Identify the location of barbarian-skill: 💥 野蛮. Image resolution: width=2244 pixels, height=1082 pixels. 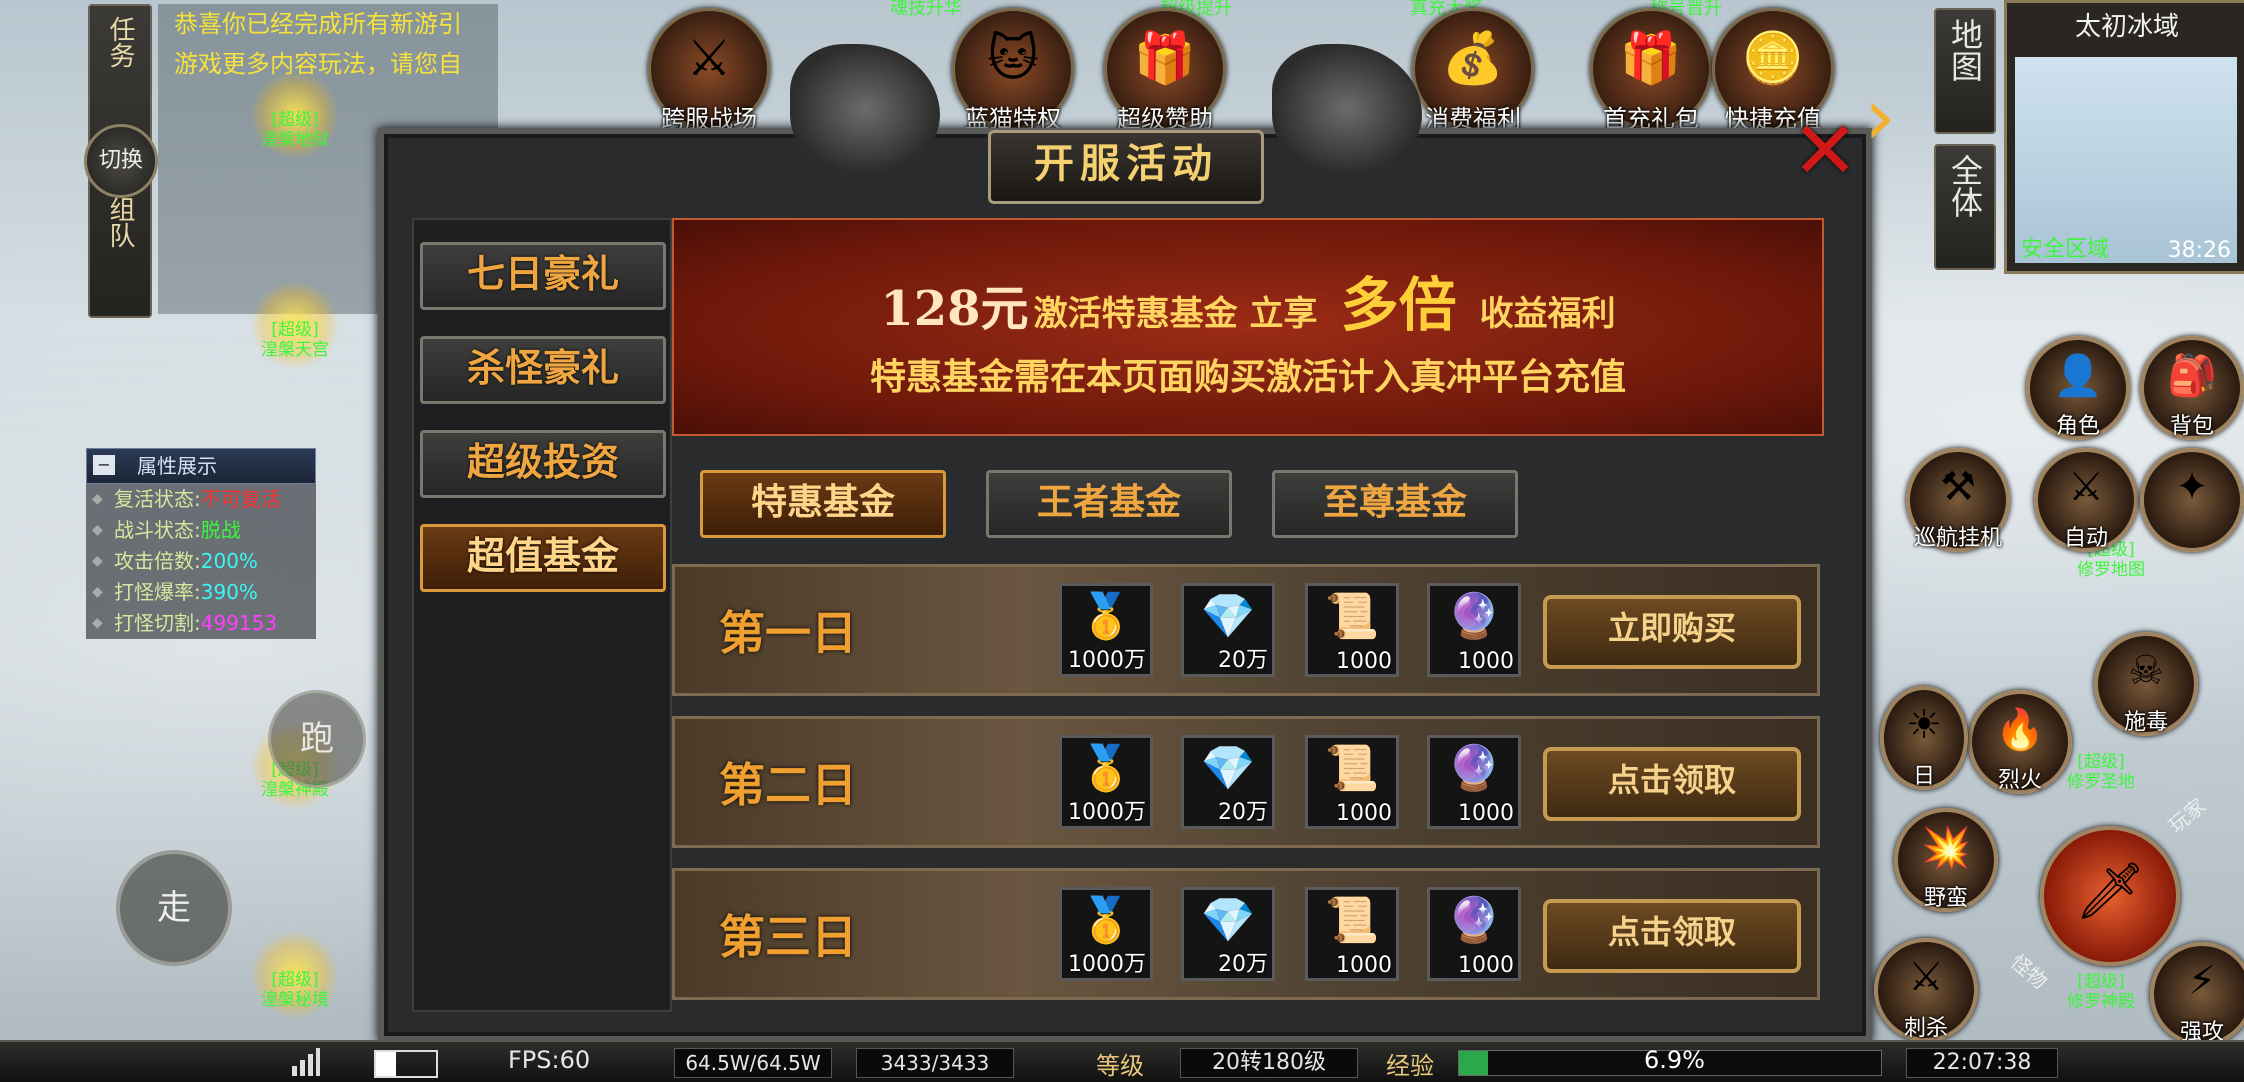
(1946, 860).